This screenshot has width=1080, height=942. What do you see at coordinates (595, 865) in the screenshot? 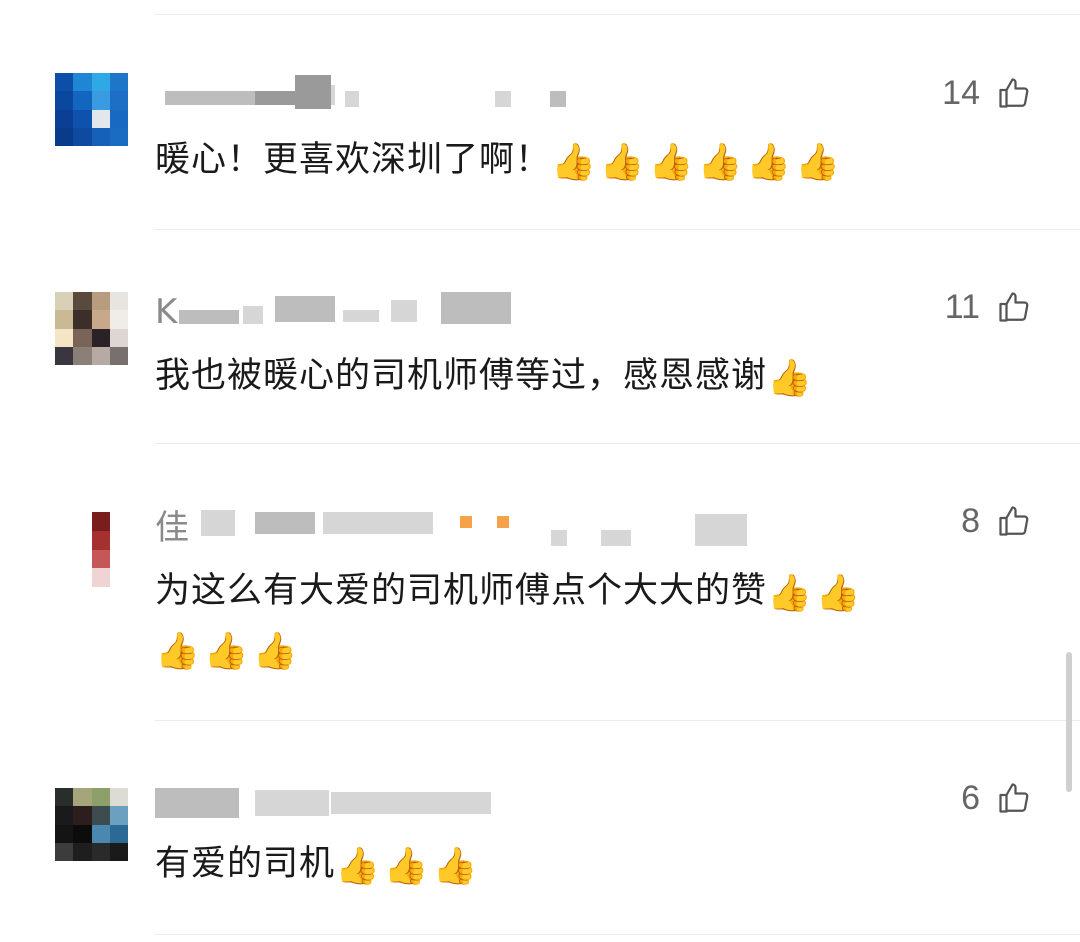
I see `comment-text: 有爱的司机👍👍👍` at bounding box center [595, 865].